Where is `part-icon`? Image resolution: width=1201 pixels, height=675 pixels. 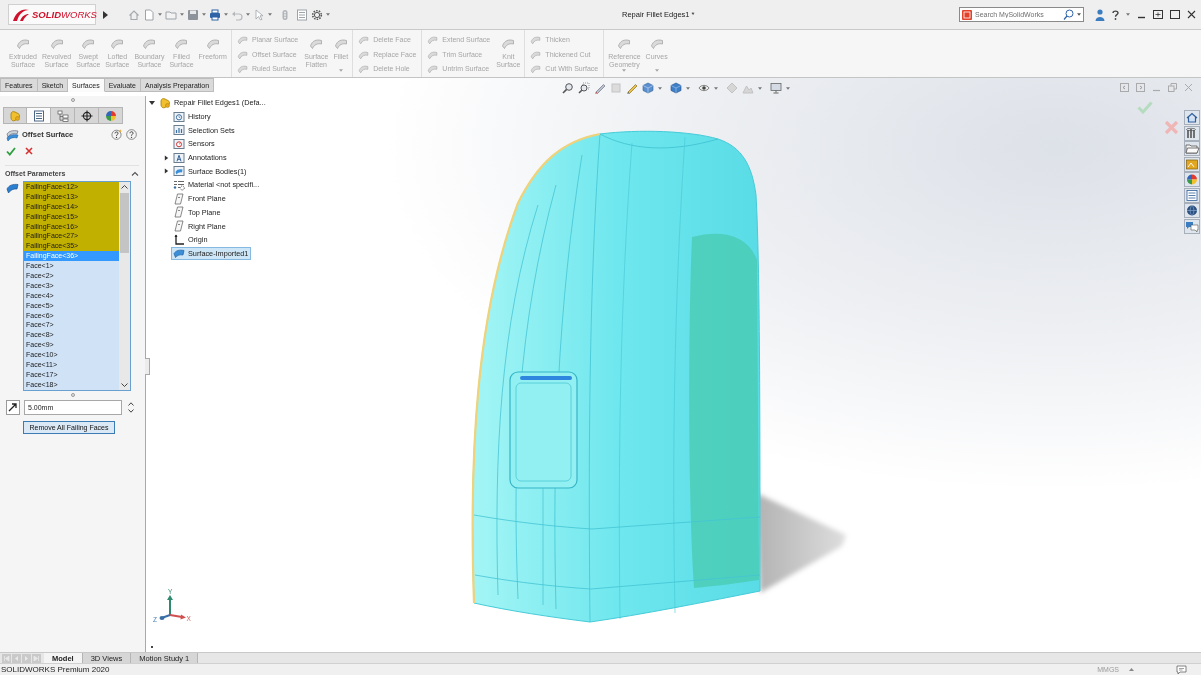
part-icon is located at coordinates (165, 102).